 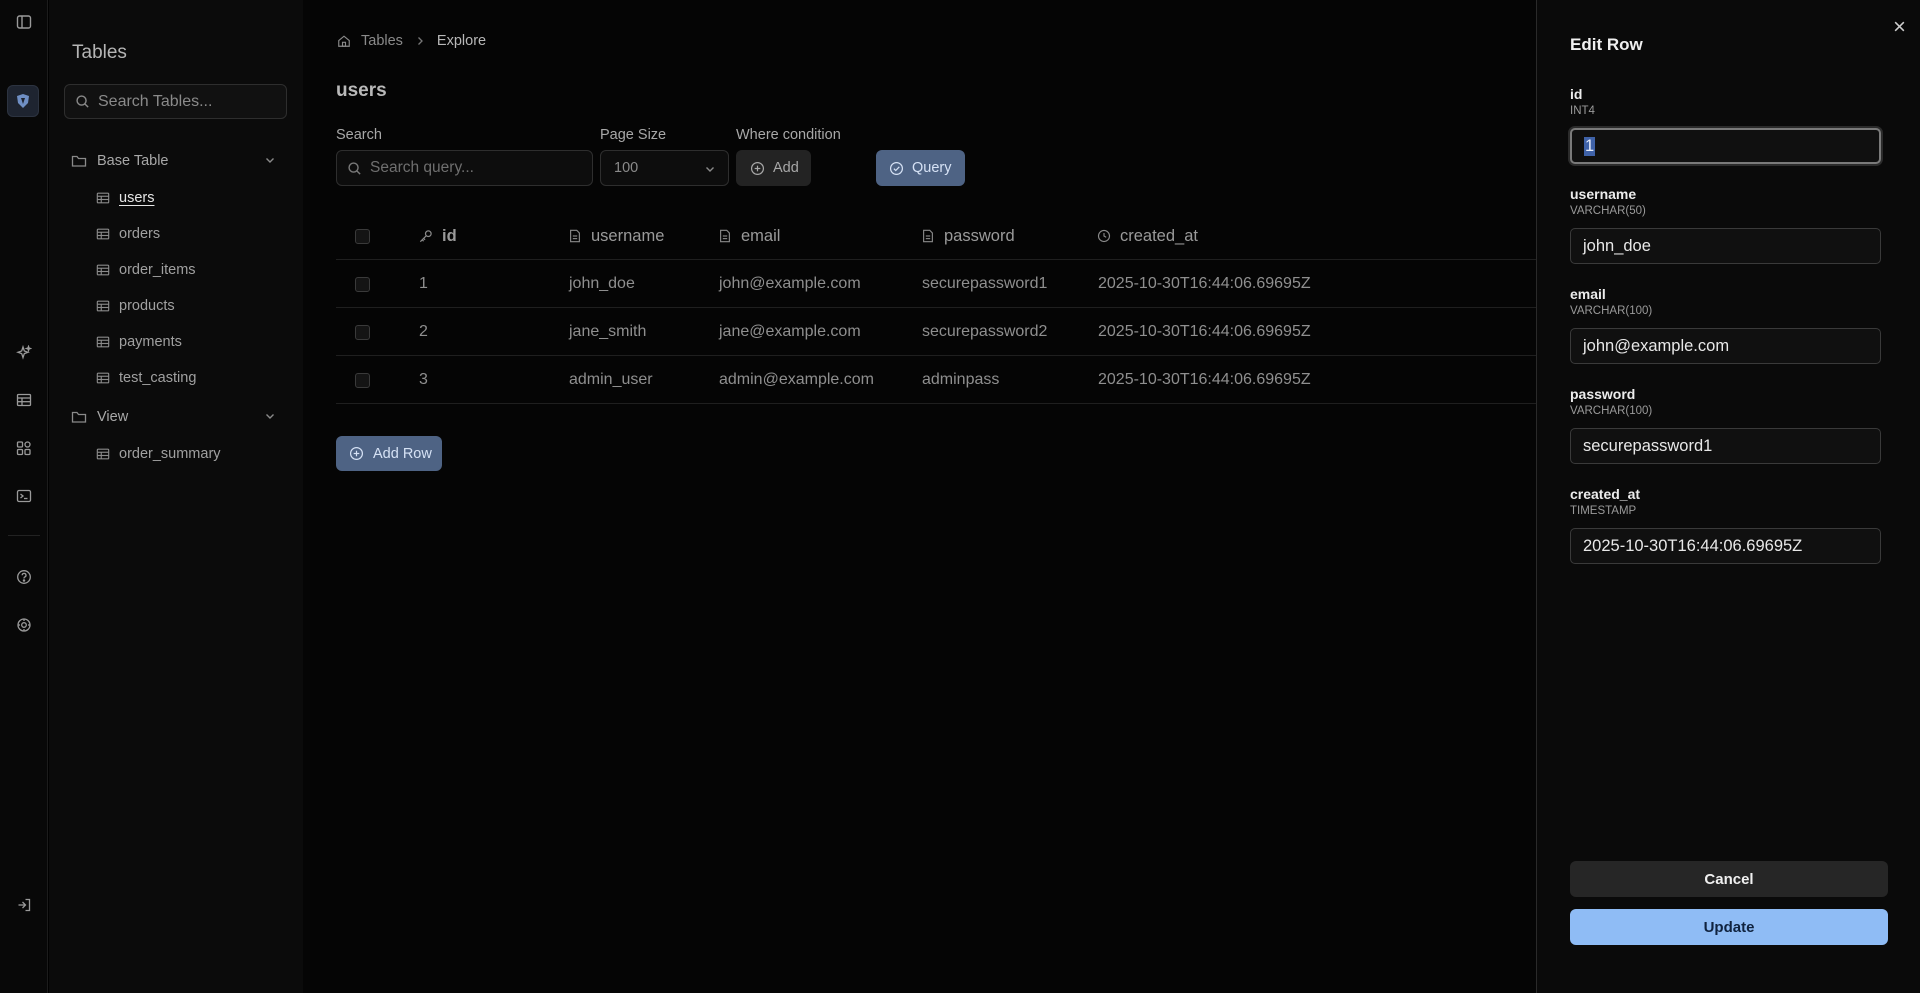 I want to click on page-size-label: Page Size, so click(x=633, y=135).